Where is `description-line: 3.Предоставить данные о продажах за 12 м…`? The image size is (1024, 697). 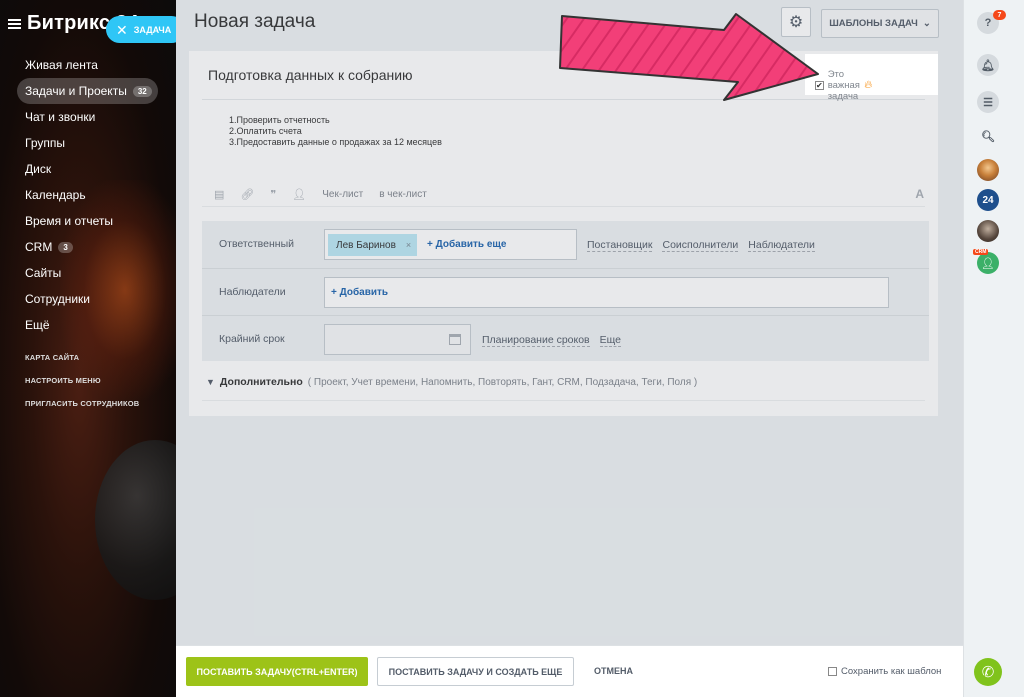
description-line: 3.Предоставить данные о продажах за 12 м… is located at coordinates (335, 142).